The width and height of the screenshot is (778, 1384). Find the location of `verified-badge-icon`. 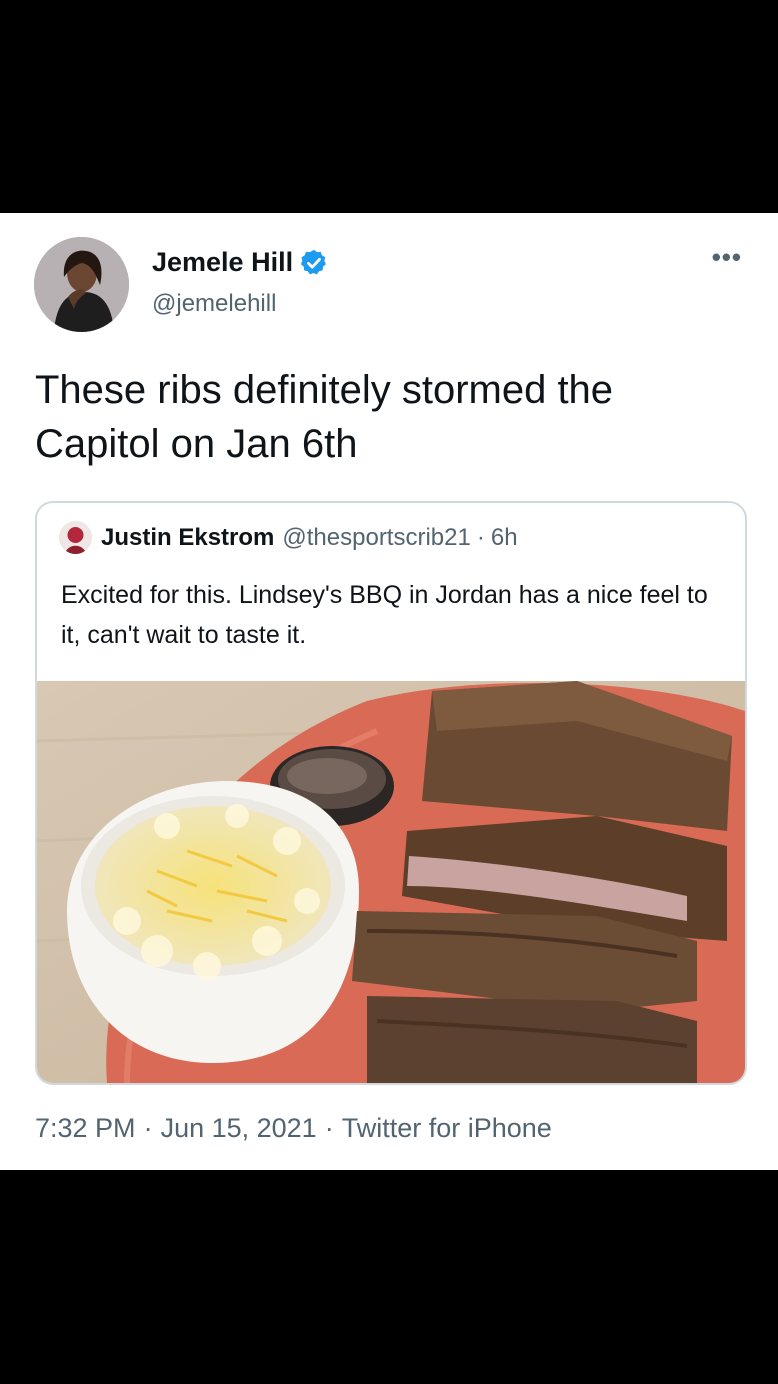

verified-badge-icon is located at coordinates (313, 261).